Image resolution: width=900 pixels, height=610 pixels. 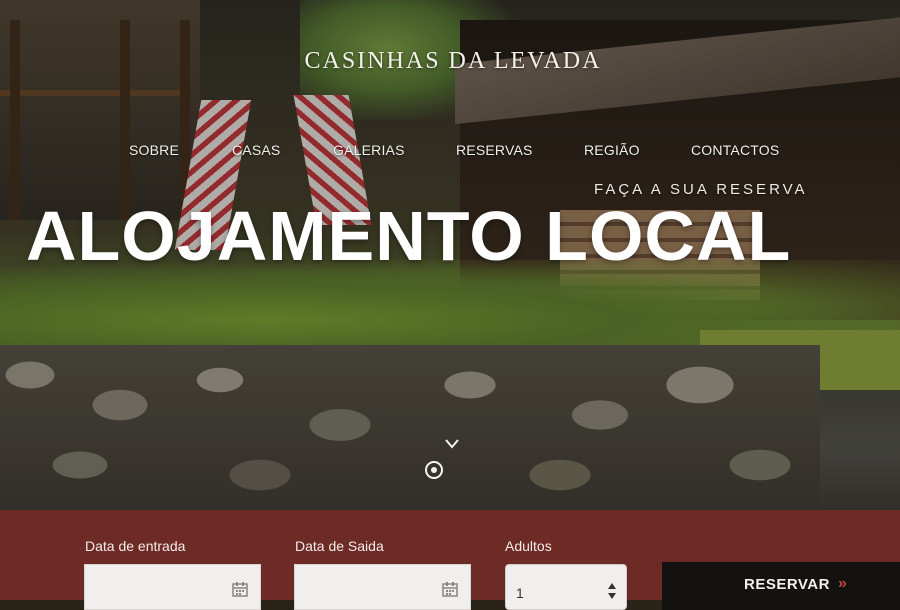 I want to click on reserve-button-label: RESERVAR, so click(x=787, y=584).